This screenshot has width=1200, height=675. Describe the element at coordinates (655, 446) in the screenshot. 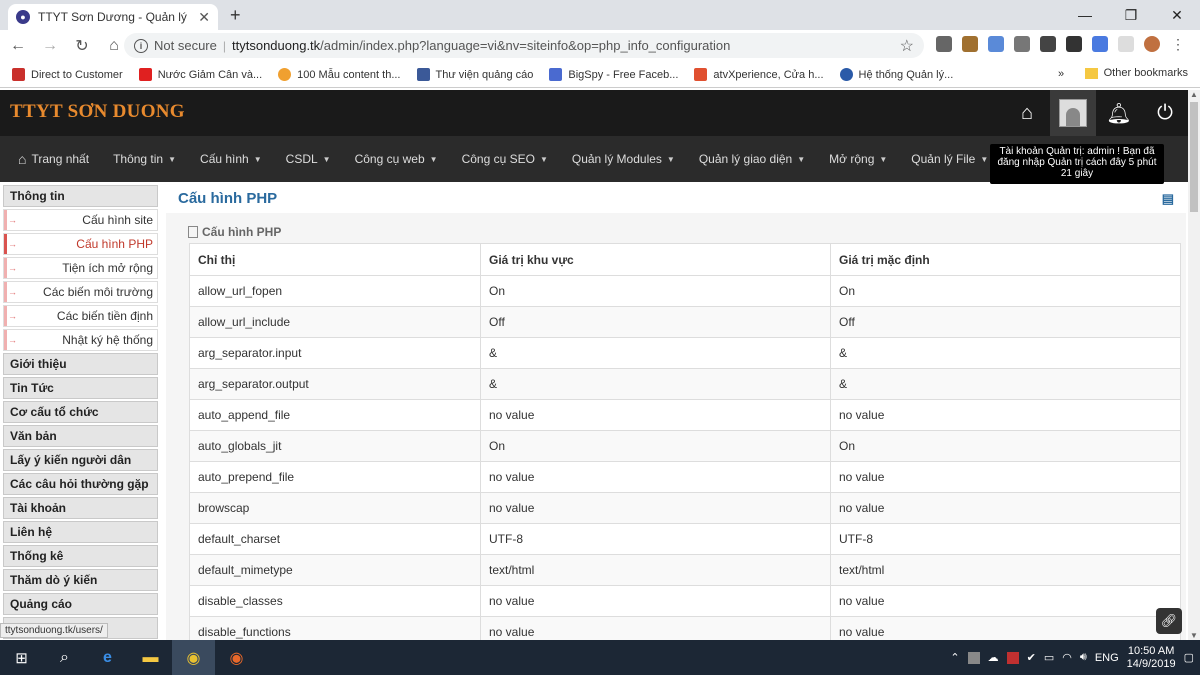

I see `local-value-cell: On` at that location.